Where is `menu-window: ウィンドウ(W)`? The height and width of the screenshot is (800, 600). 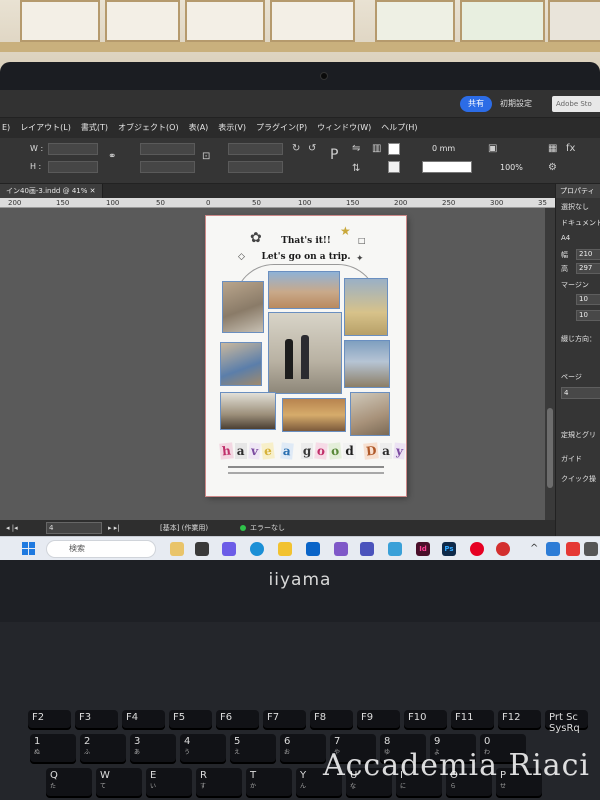 menu-window: ウィンドウ(W) is located at coordinates (344, 128).